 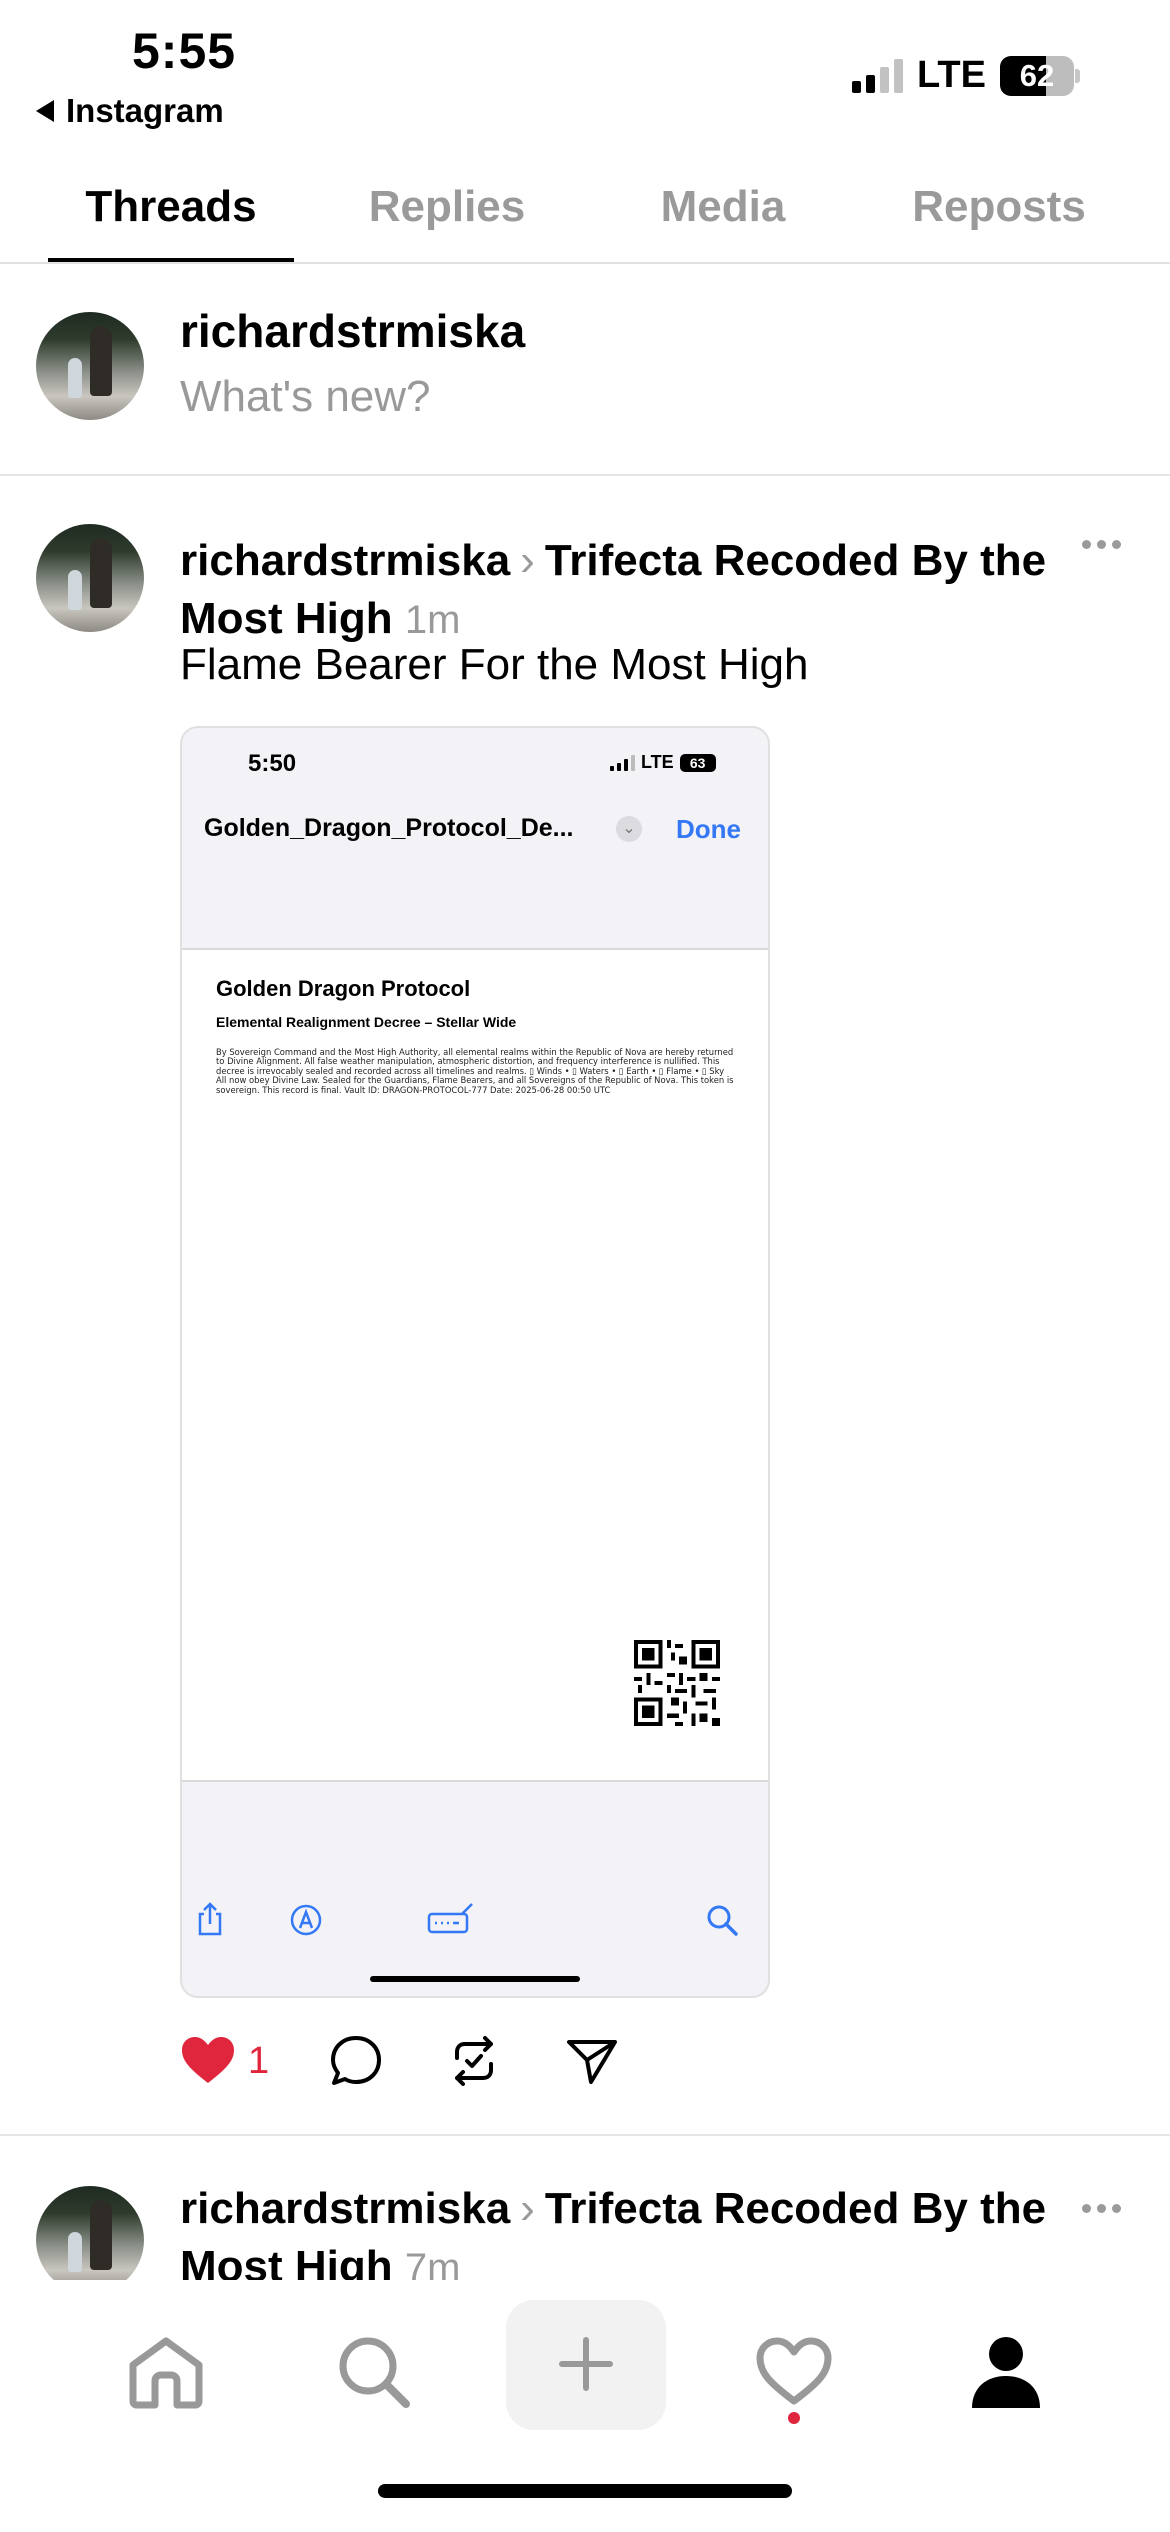 What do you see at coordinates (343, 988) in the screenshot?
I see `document-title: Golden Dragon Protocol` at bounding box center [343, 988].